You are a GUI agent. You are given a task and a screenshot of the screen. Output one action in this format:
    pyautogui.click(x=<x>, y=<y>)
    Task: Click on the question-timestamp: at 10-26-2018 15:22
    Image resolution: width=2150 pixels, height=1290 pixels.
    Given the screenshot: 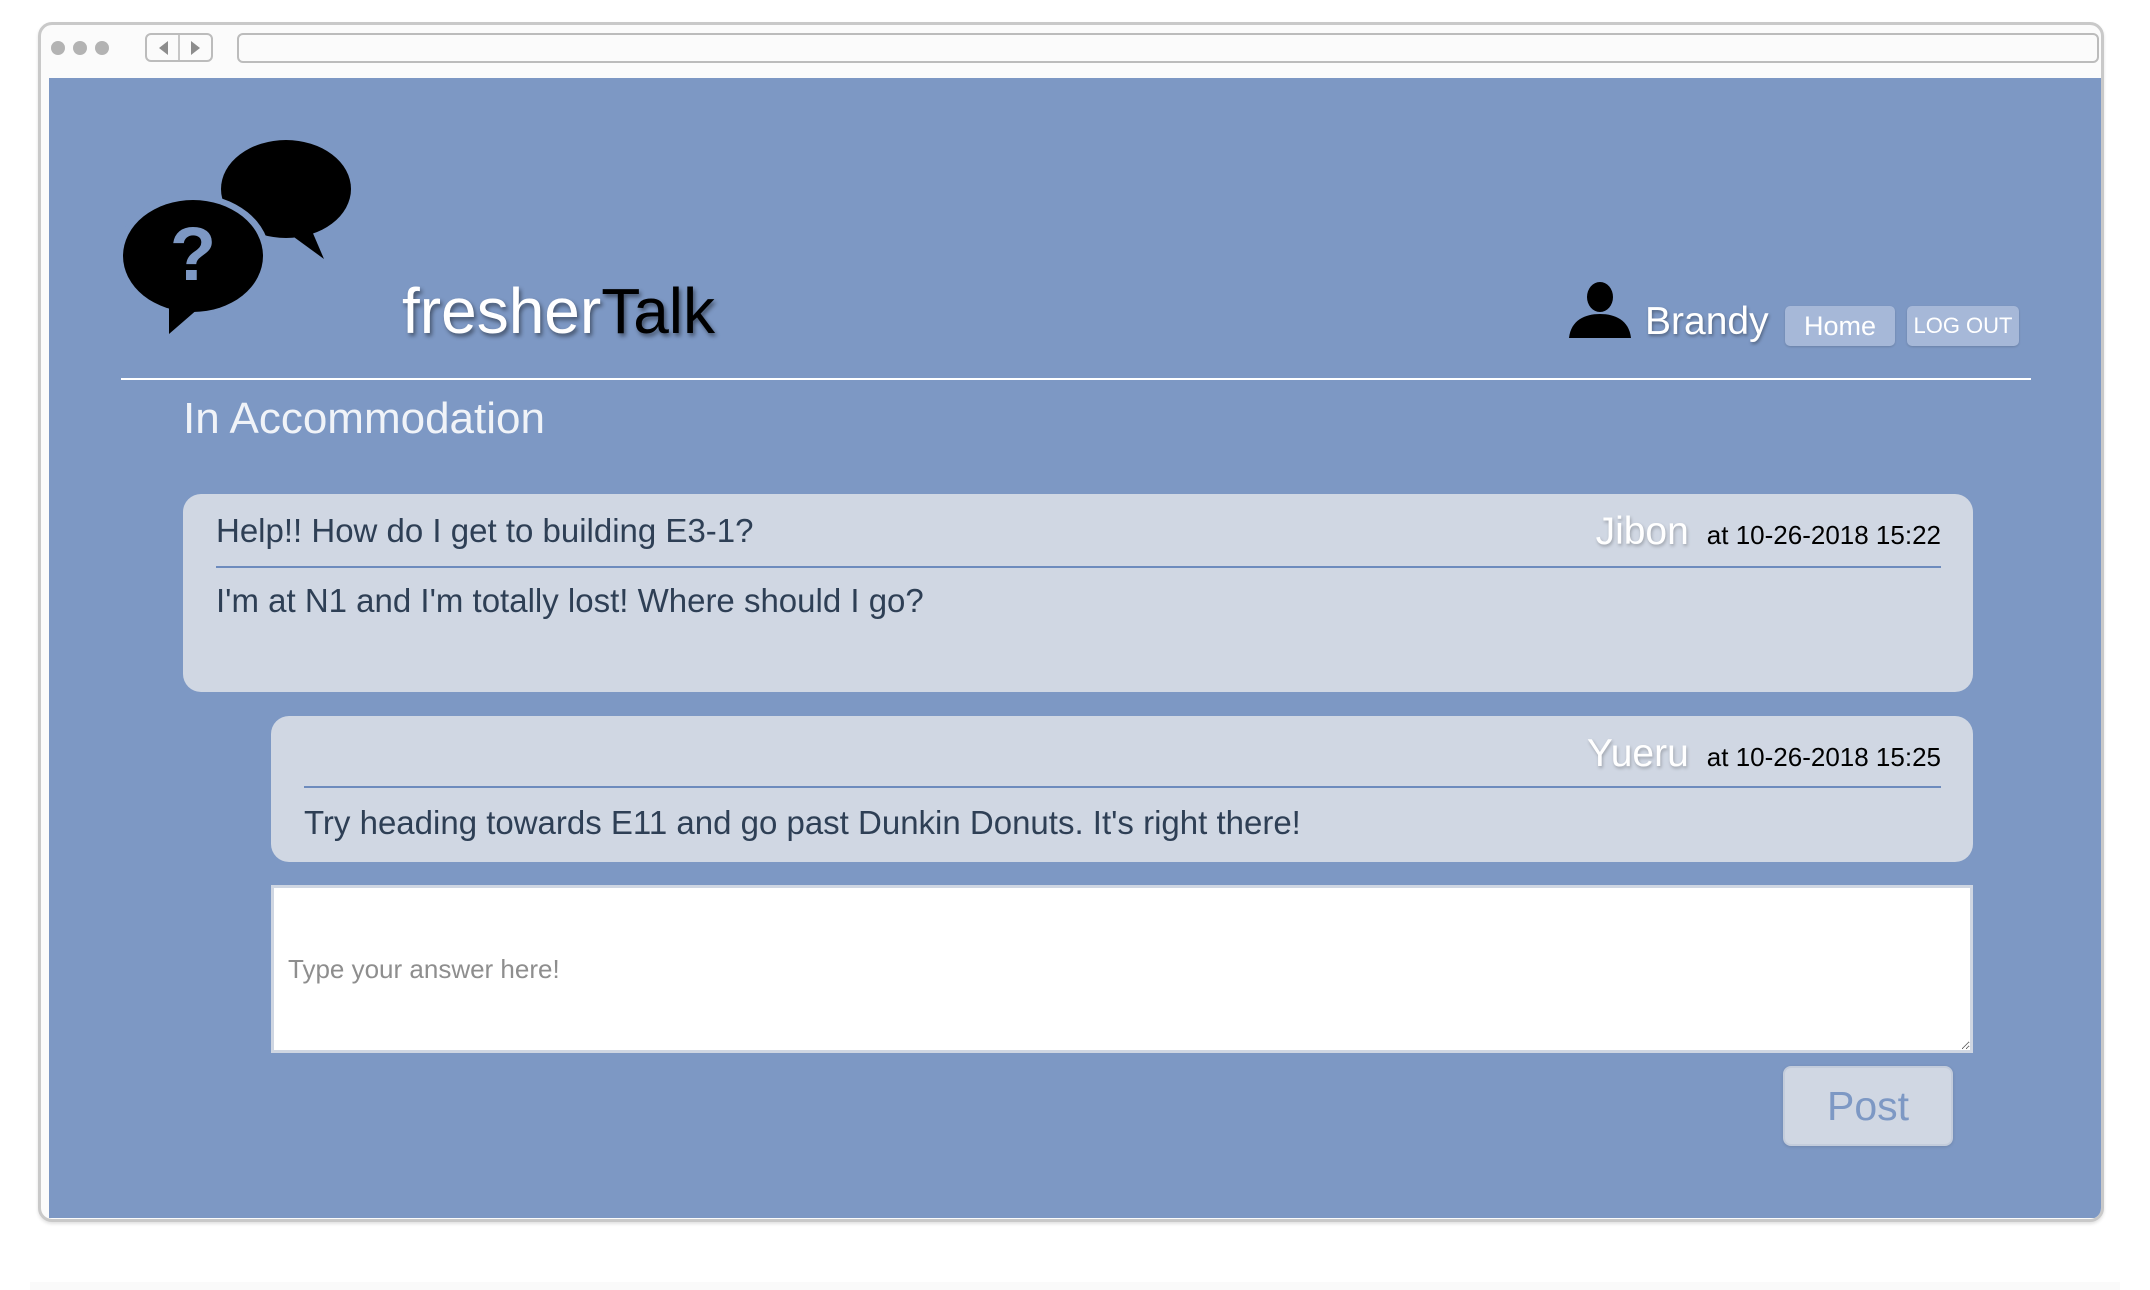 What is the action you would take?
    pyautogui.click(x=1823, y=535)
    